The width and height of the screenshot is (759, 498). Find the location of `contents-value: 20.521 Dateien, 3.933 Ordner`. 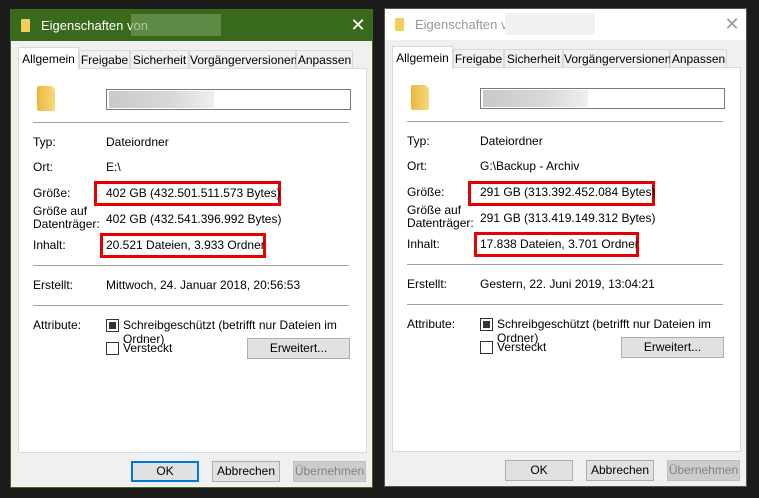

contents-value: 20.521 Dateien, 3.933 Ordner is located at coordinates (185, 245).